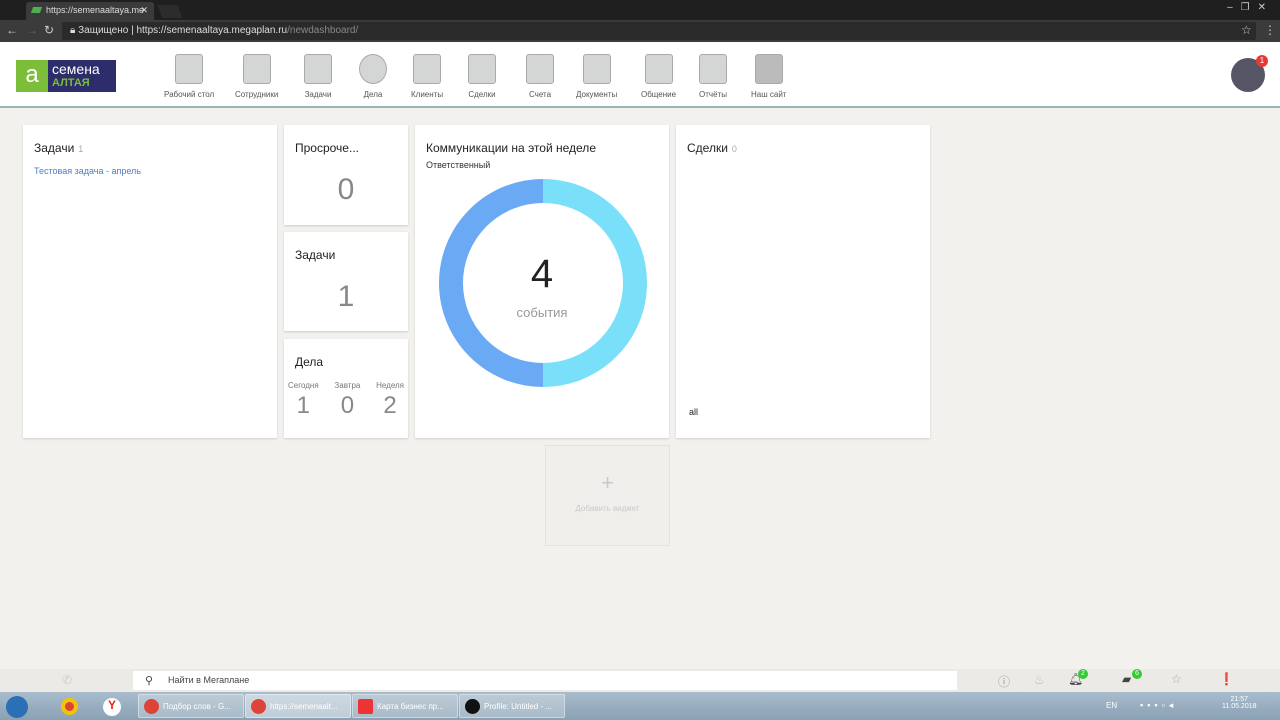 This screenshot has height=720, width=1280. I want to click on start-button, so click(17, 707).